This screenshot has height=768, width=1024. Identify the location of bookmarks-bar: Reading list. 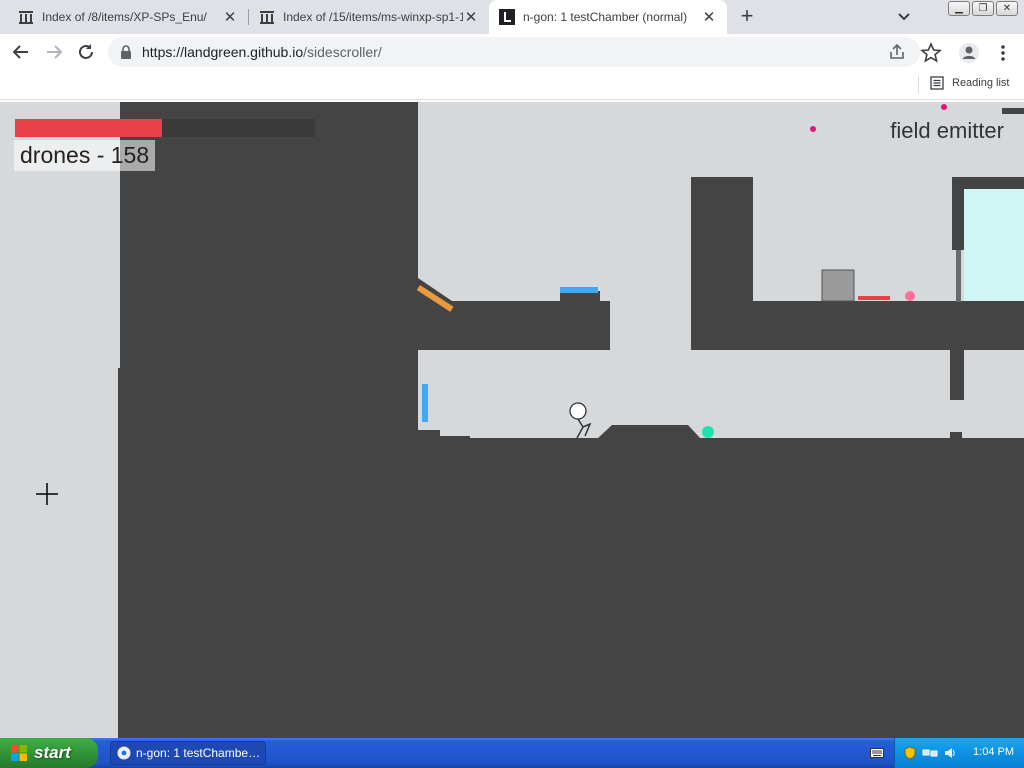
(512, 85).